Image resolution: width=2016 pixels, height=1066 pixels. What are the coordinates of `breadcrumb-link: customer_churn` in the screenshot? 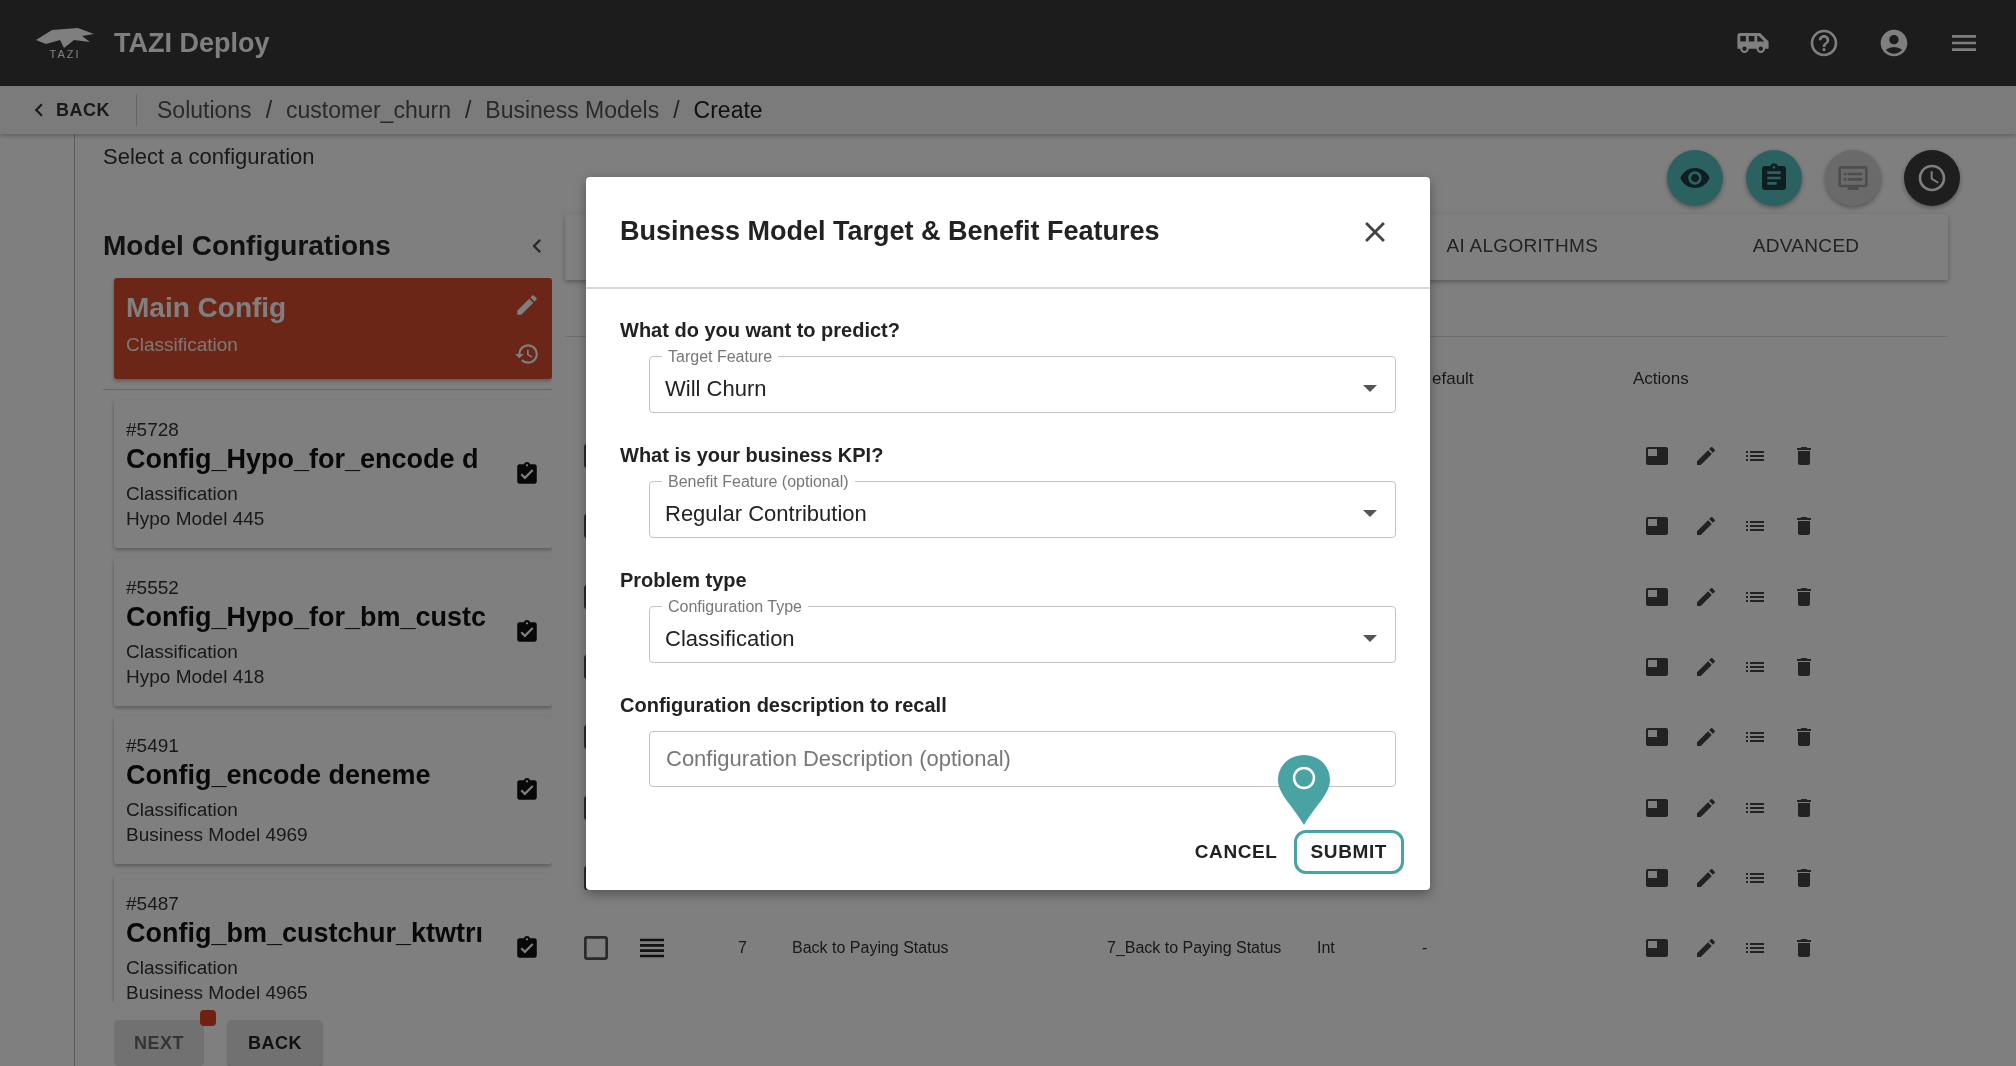 It's located at (368, 110).